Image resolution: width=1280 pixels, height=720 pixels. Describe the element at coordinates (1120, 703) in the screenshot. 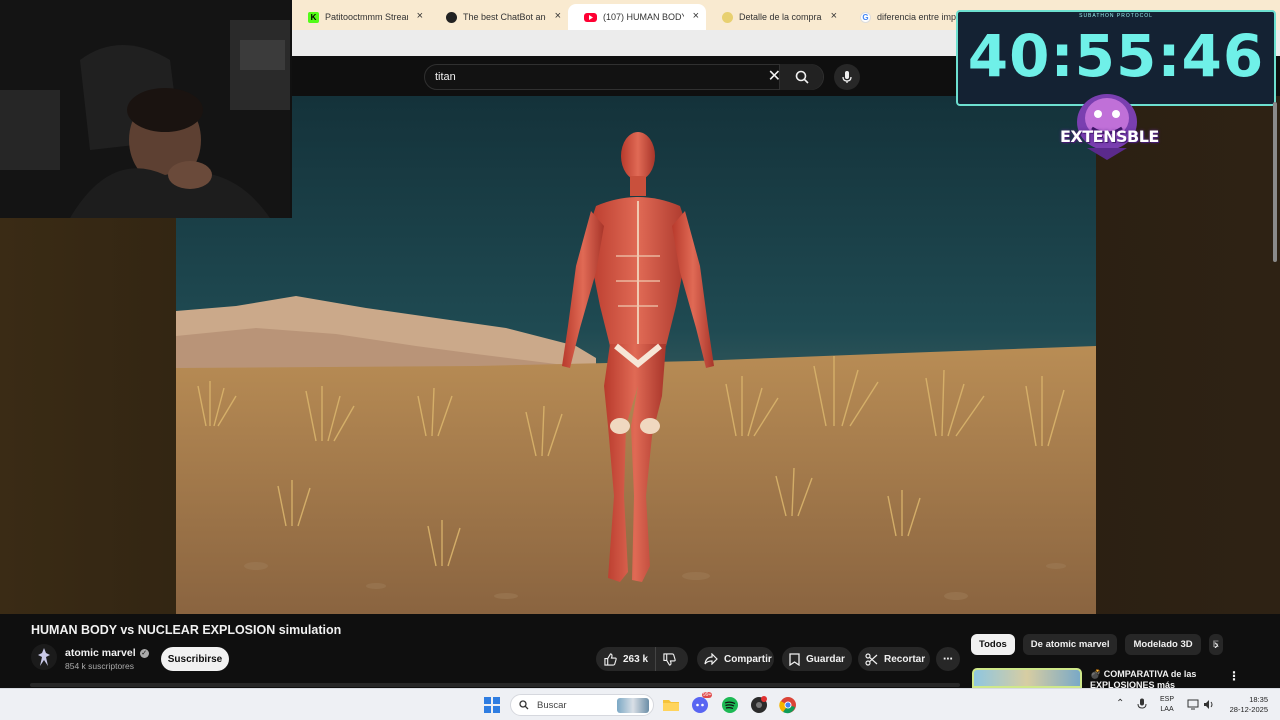

I see `chevron-up-icon: ⌃` at that location.